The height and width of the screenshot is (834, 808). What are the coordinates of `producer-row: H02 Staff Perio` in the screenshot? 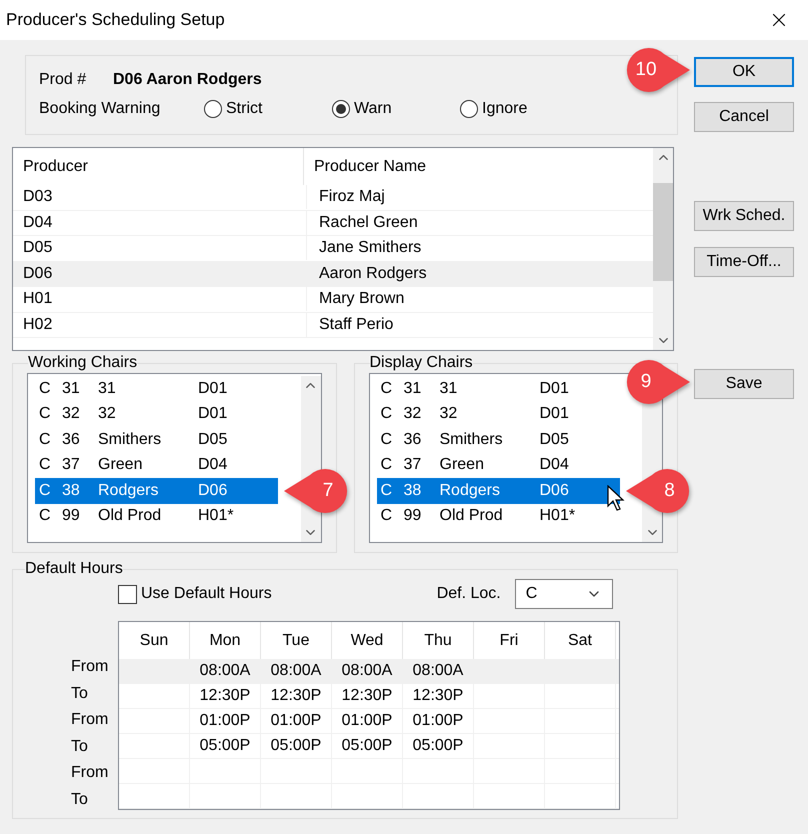 It's located at (333, 325).